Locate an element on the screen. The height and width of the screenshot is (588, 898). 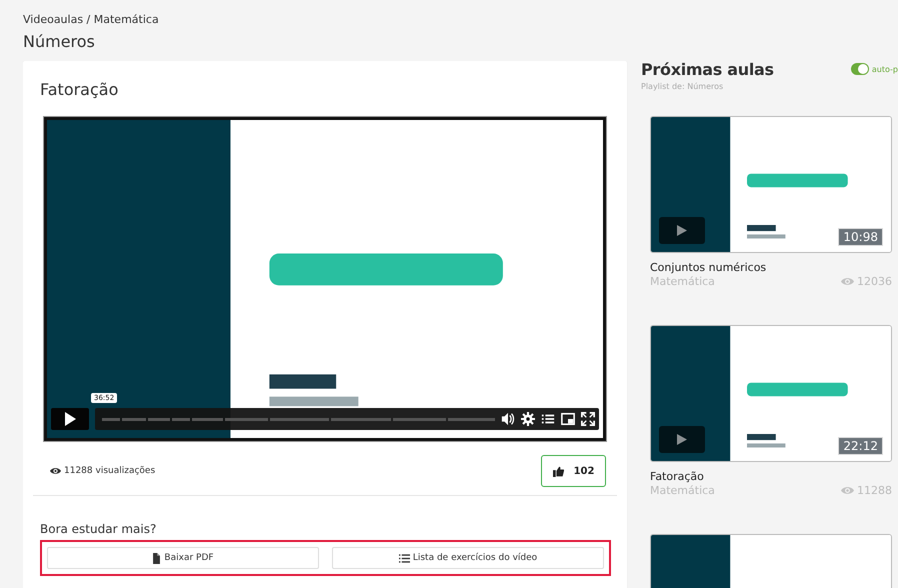
download-button: Baixar PDF is located at coordinates (183, 558).